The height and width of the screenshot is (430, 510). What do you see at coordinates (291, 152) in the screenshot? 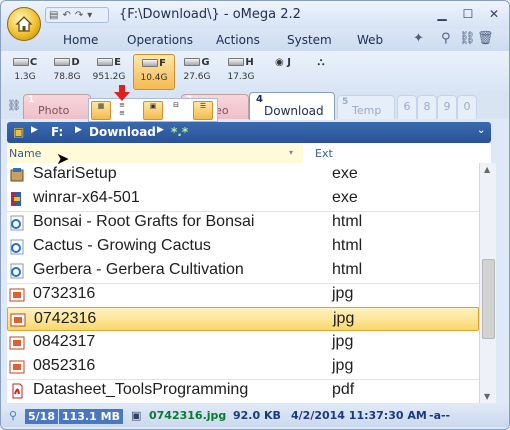
I see `sort-icon: ▾` at bounding box center [291, 152].